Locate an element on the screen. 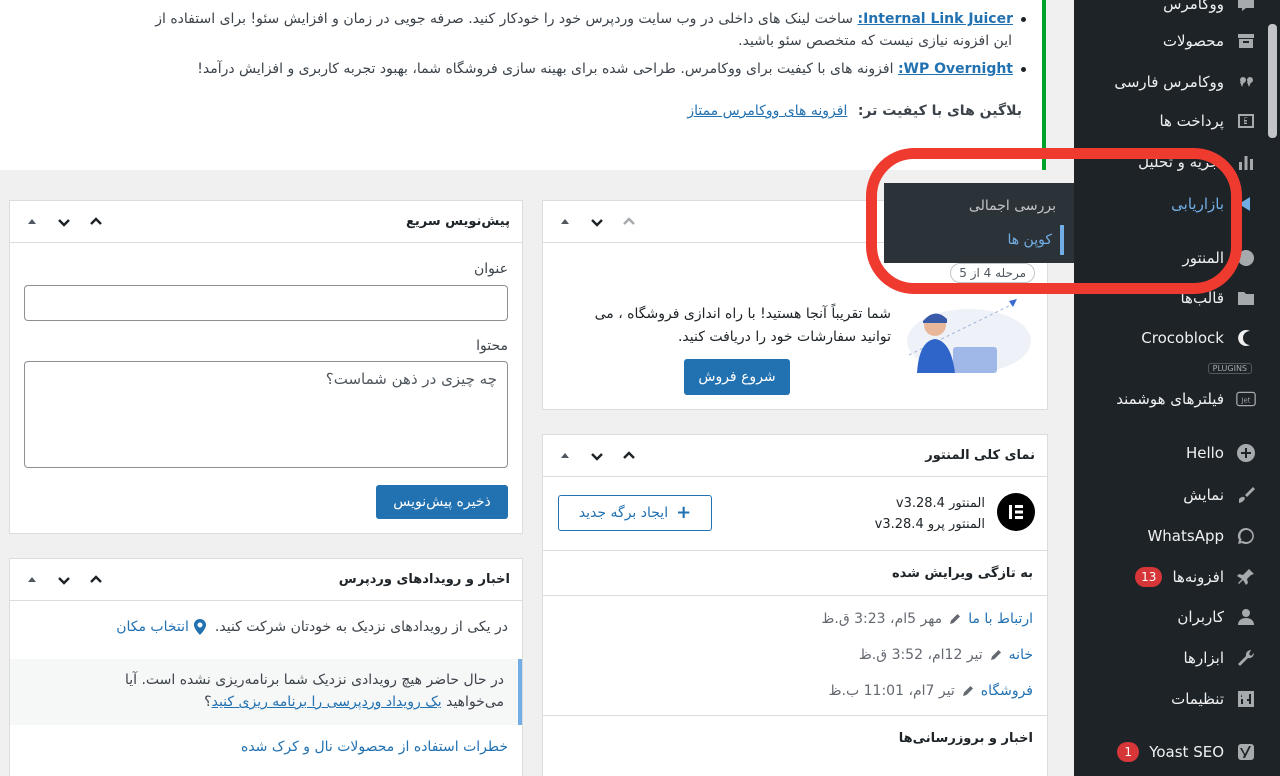 The image size is (1280, 776). no-events-pre: می‌خواهید is located at coordinates (475, 702).